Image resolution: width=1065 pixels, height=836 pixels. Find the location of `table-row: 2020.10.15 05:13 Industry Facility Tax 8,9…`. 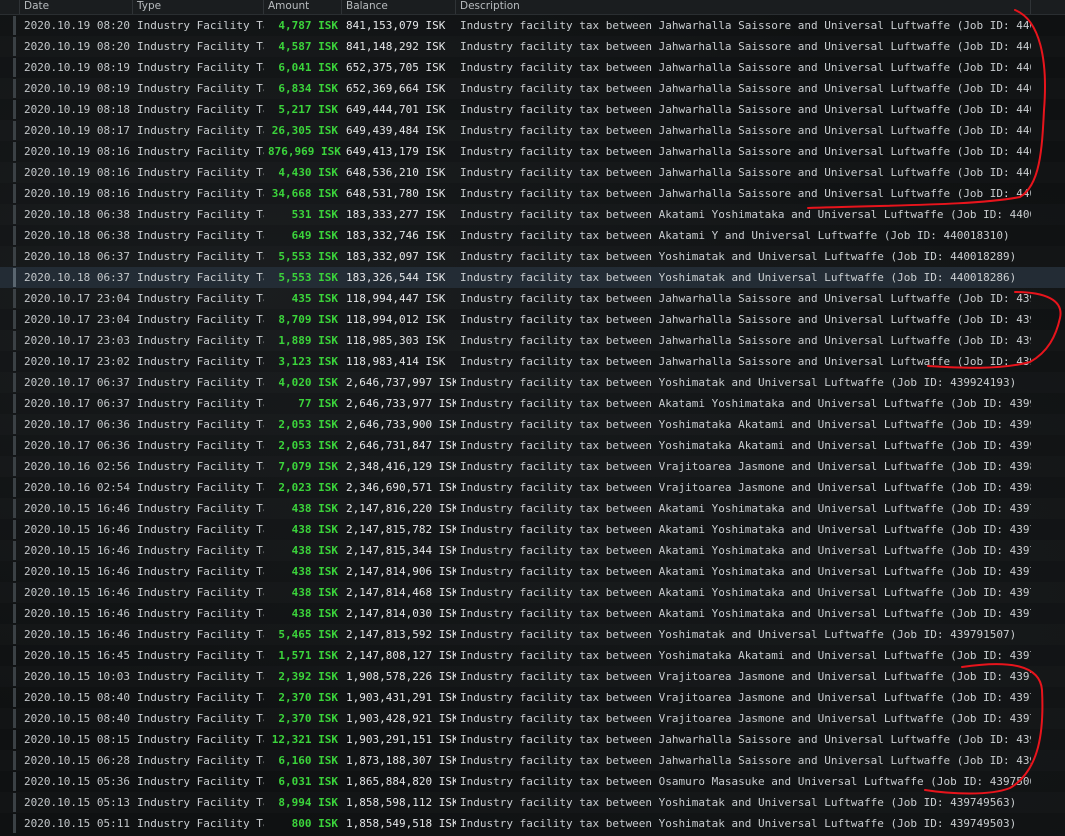

table-row: 2020.10.15 05:13 Industry Facility Tax 8,9… is located at coordinates (532, 802).